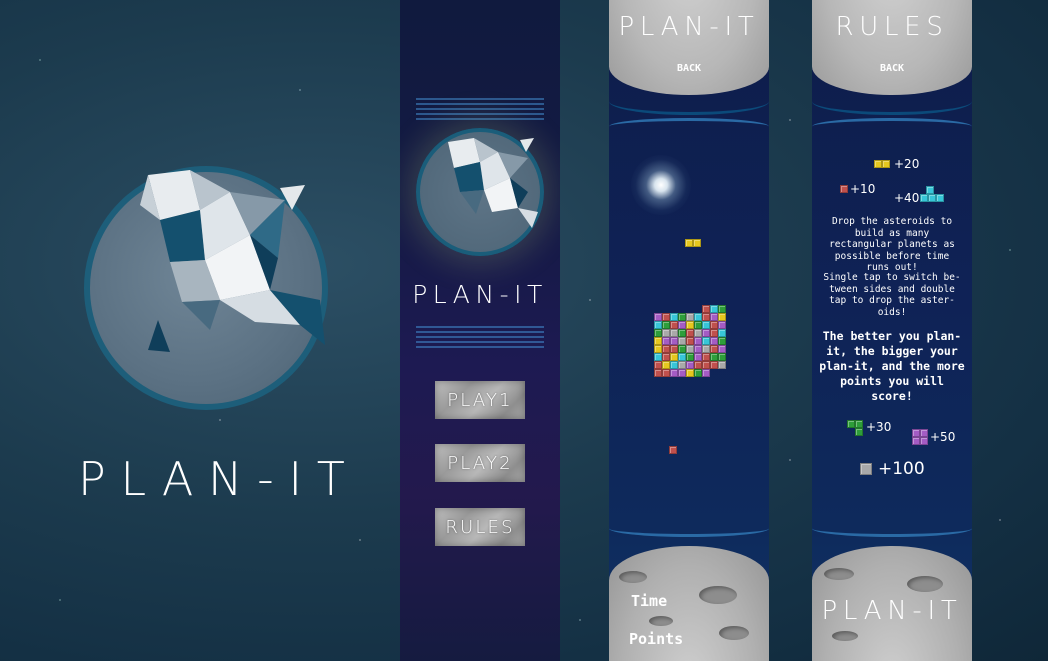 Image resolution: width=1048 pixels, height=661 pixels. I want to click on game-back-button: BACK, so click(689, 68).